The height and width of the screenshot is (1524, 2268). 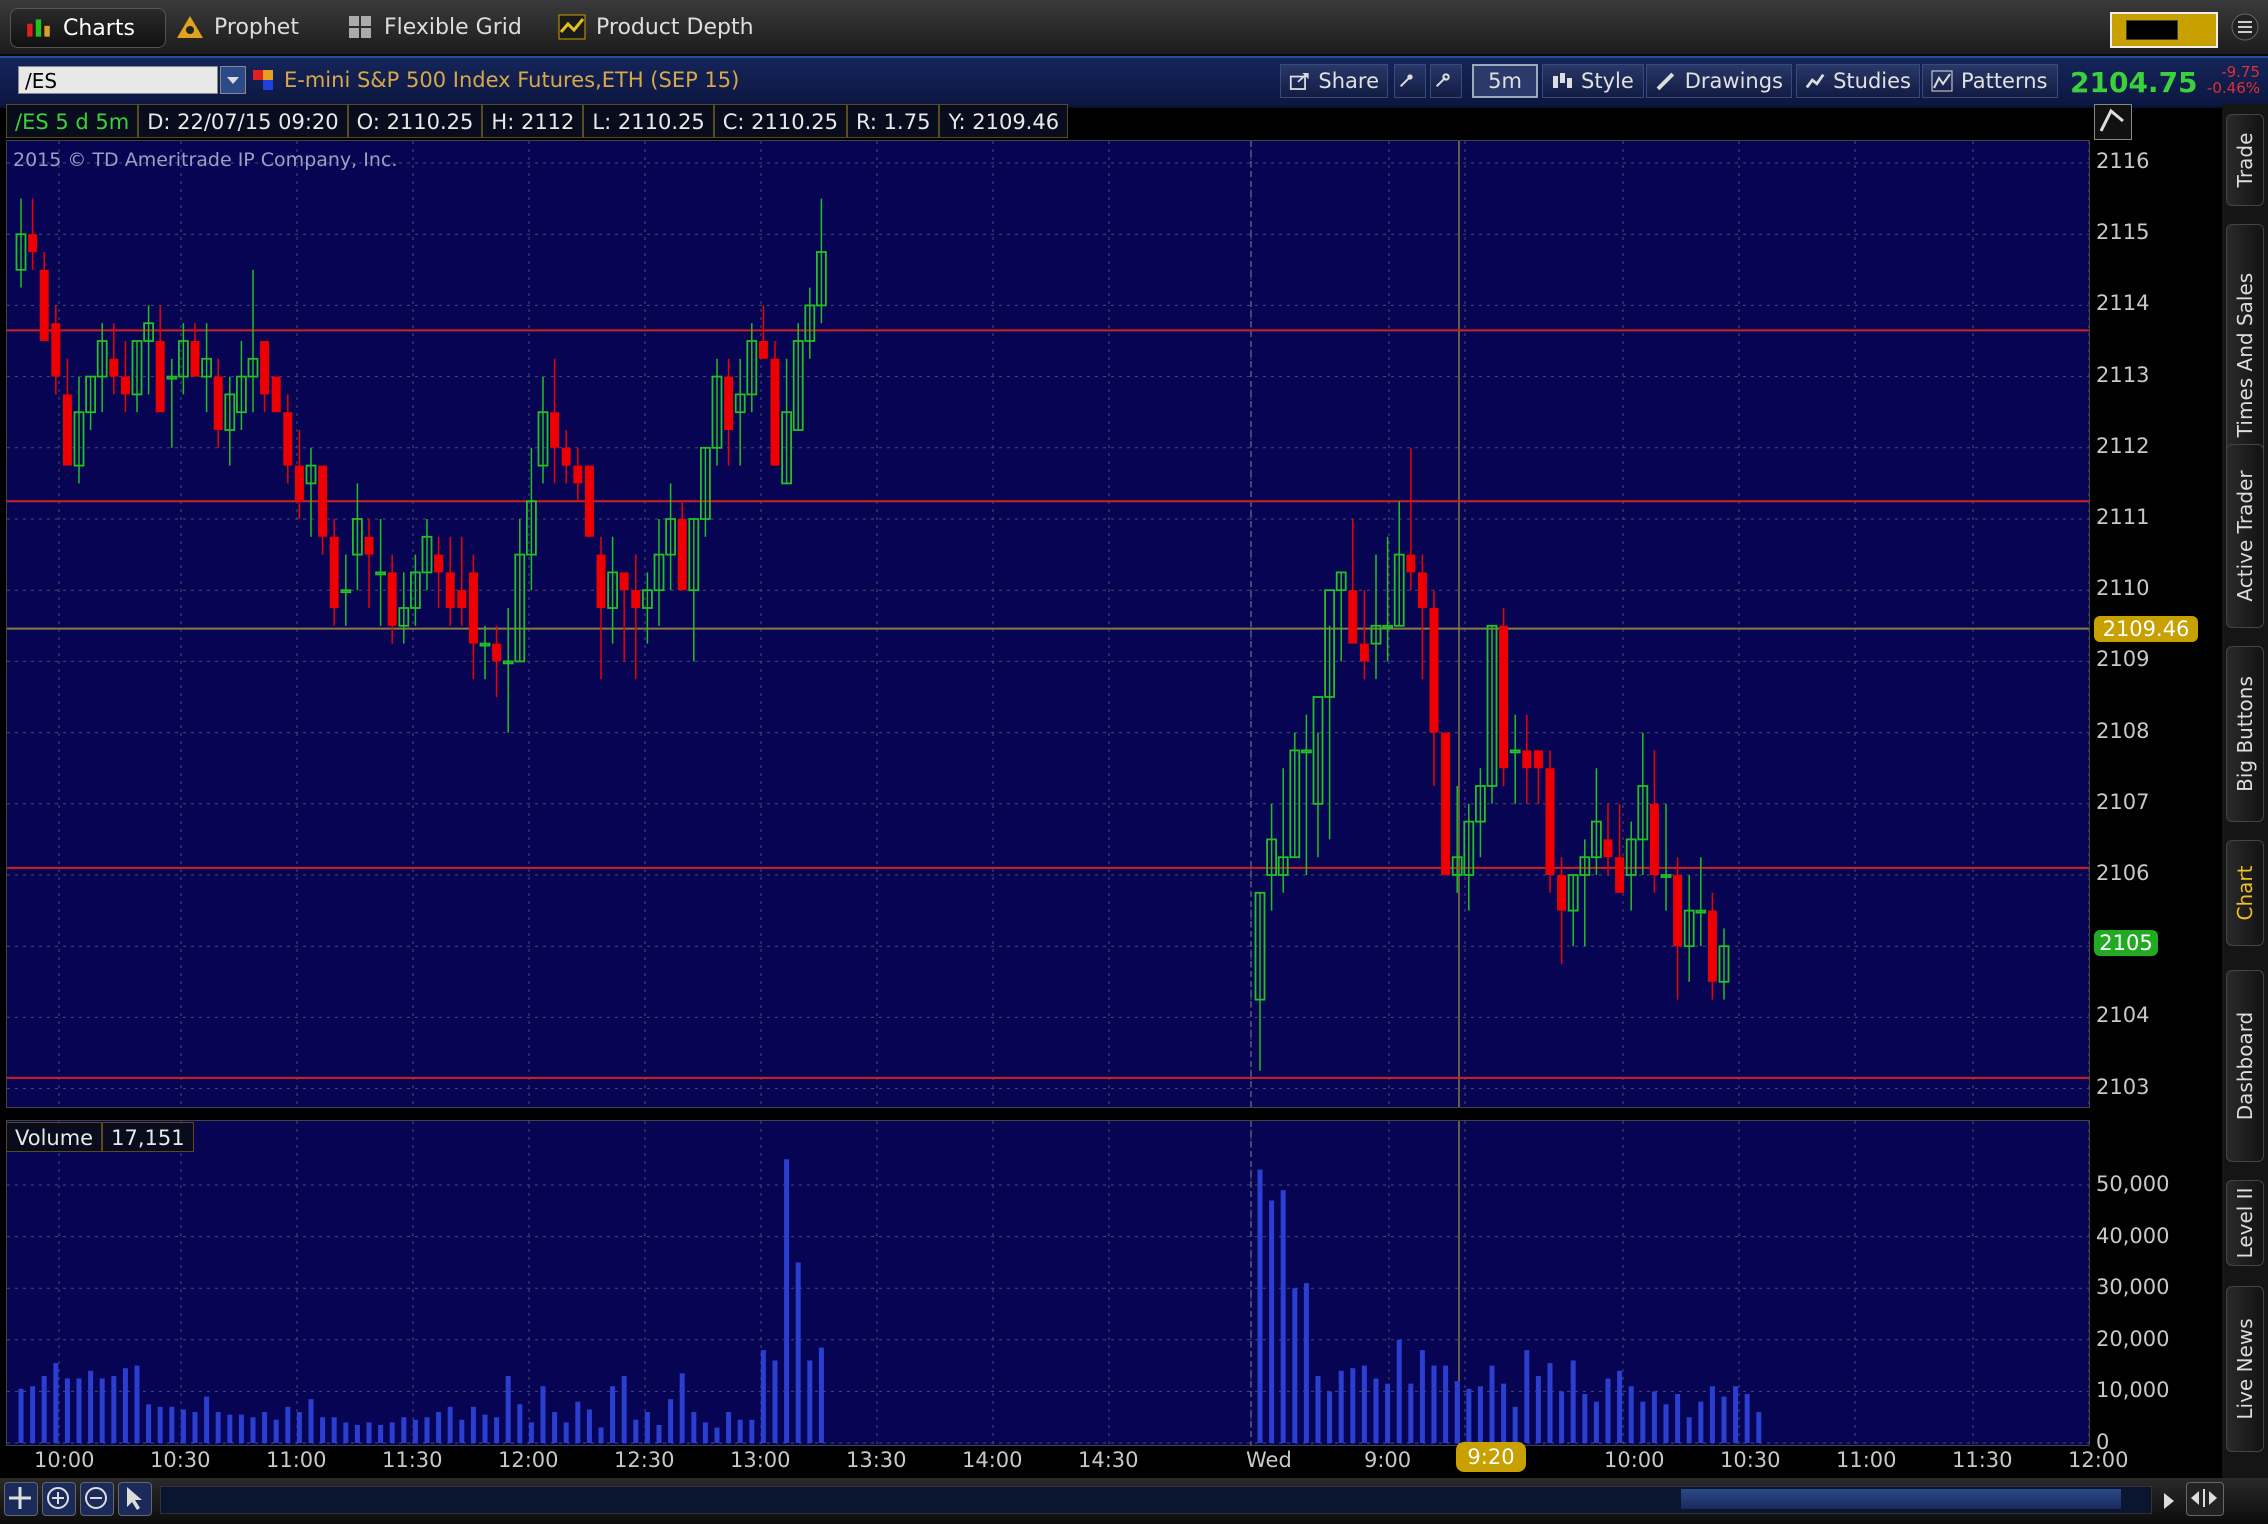 What do you see at coordinates (1990, 81) in the screenshot?
I see `patterns-button: Patterns` at bounding box center [1990, 81].